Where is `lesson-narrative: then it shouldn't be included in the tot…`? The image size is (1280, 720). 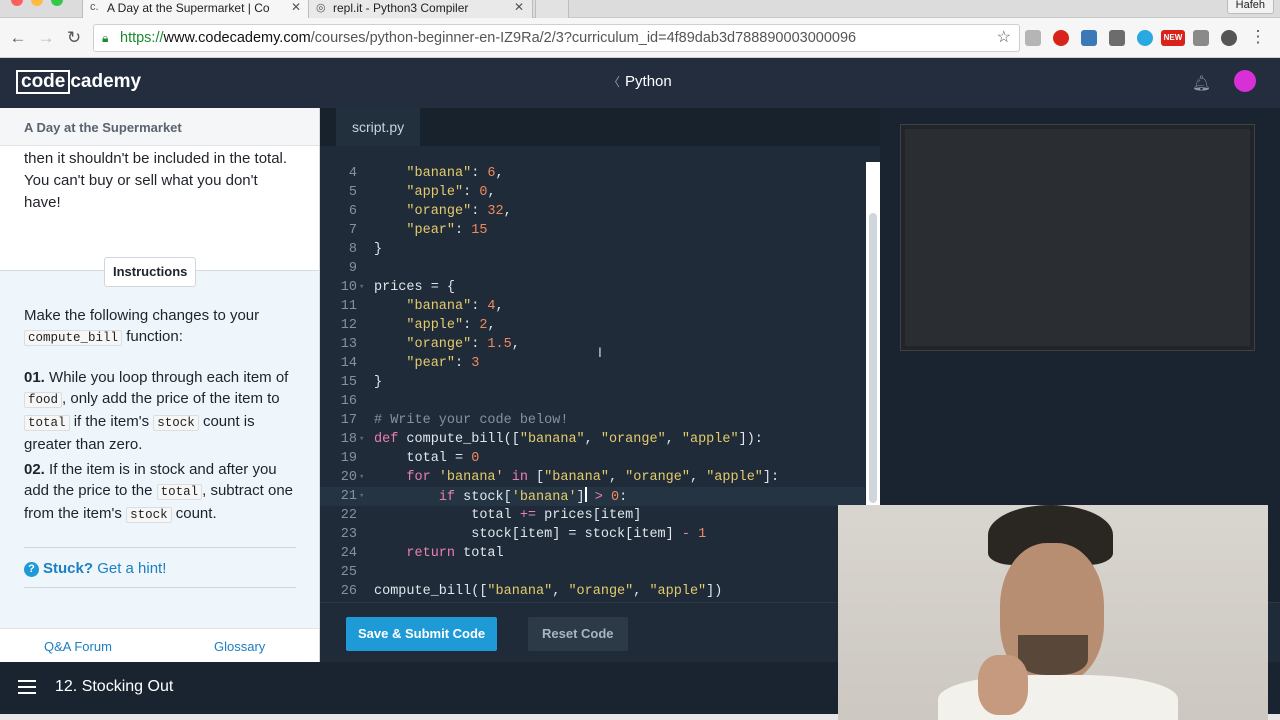 lesson-narrative: then it shouldn't be included in the tot… is located at coordinates (156, 180).